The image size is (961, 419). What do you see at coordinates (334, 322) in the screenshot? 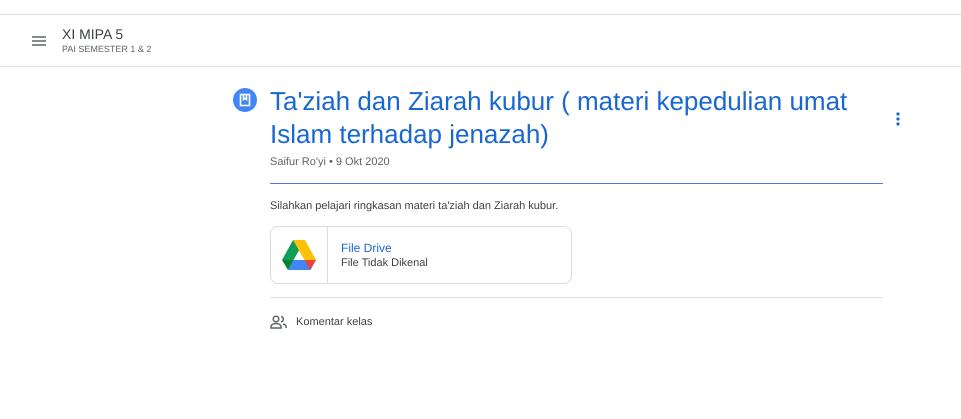
I see `class-comments-link: Komentar kelas` at bounding box center [334, 322].